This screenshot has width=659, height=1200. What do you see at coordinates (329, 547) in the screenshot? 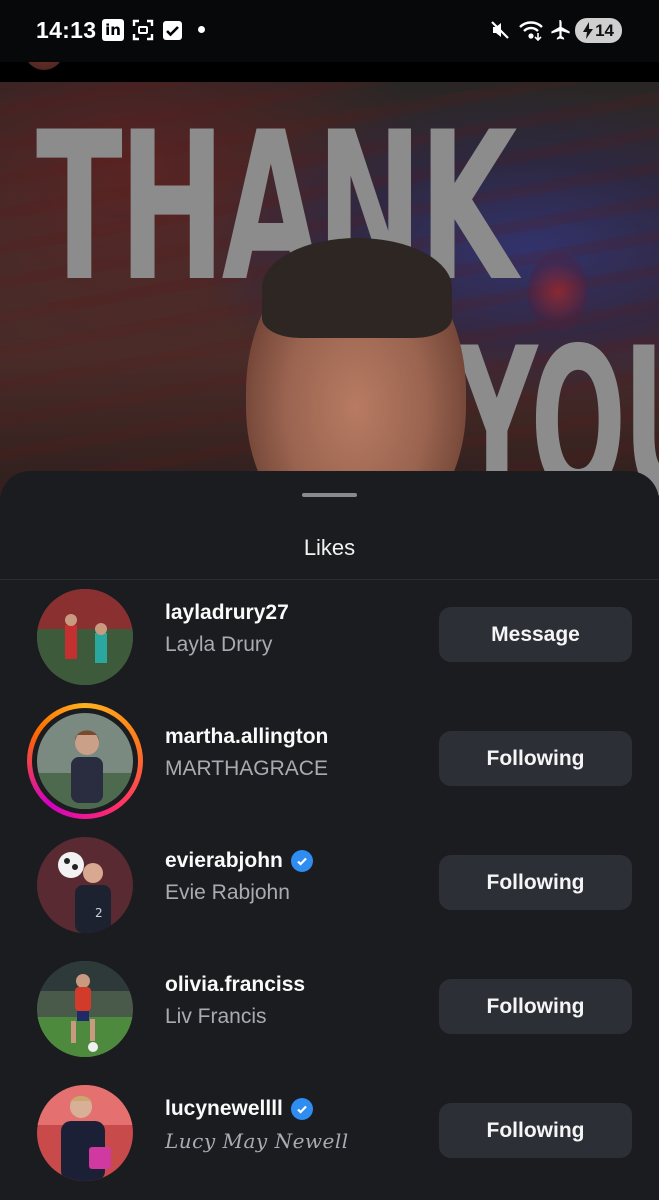
I see `sheet-title: Likes` at bounding box center [329, 547].